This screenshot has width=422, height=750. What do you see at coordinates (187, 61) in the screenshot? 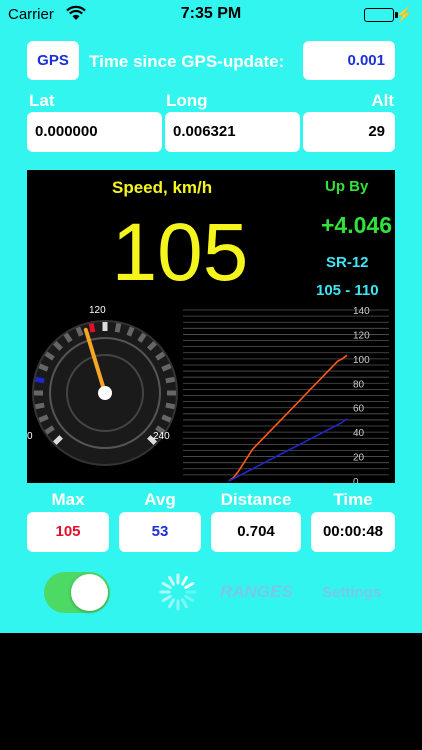
I see `gps-update-label: Time since GPS-update:` at bounding box center [187, 61].